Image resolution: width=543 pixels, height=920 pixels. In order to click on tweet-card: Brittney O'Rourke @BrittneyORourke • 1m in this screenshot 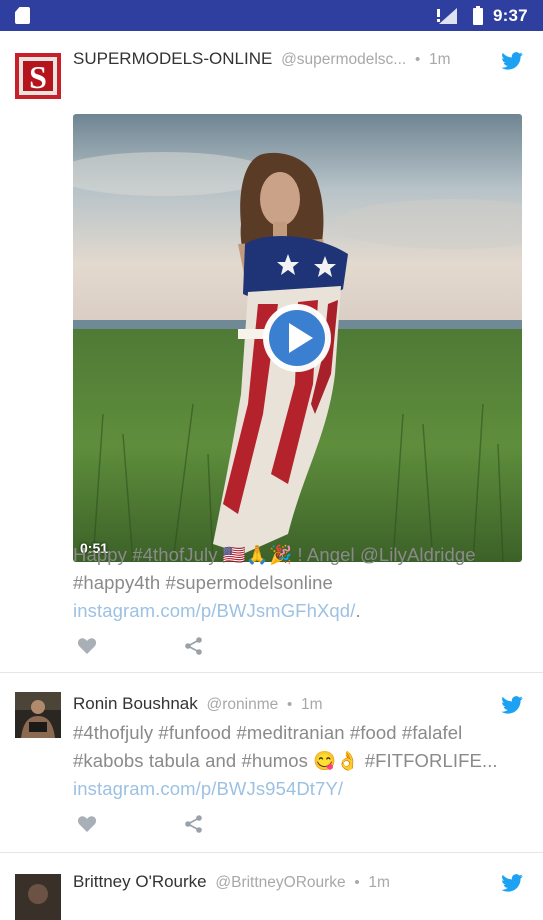, I will do `click(271, 886)`.